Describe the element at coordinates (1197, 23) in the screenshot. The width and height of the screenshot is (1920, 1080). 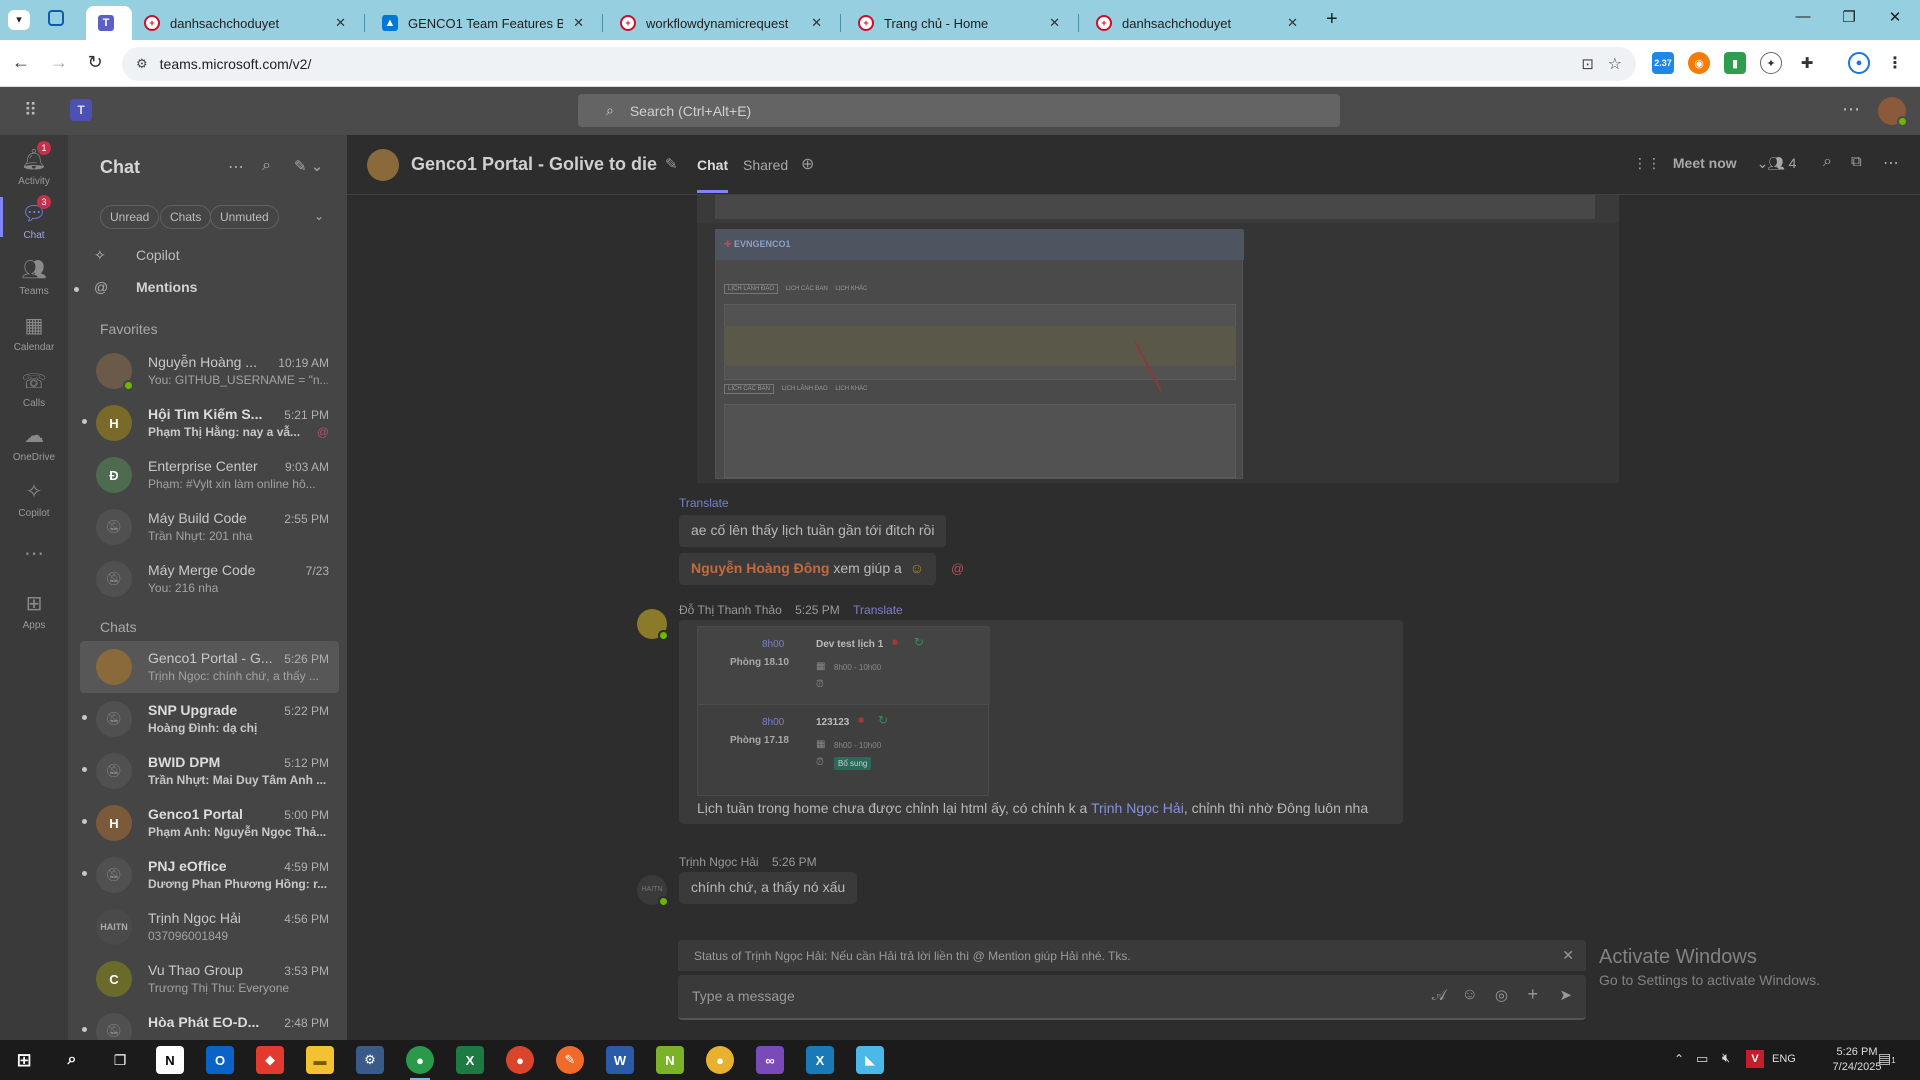
I see `tab-danhsachchoduyet-2: + danhsachchoduyet ✕` at that location.